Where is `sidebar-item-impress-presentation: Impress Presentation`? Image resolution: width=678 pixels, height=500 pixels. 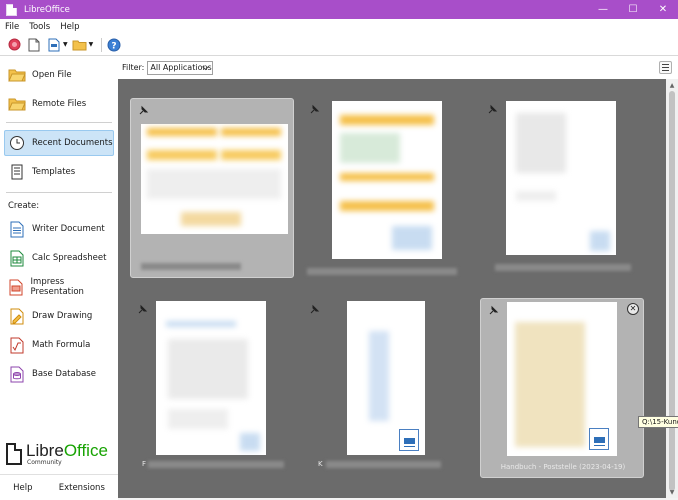 sidebar-item-impress-presentation: Impress Presentation is located at coordinates (59, 287).